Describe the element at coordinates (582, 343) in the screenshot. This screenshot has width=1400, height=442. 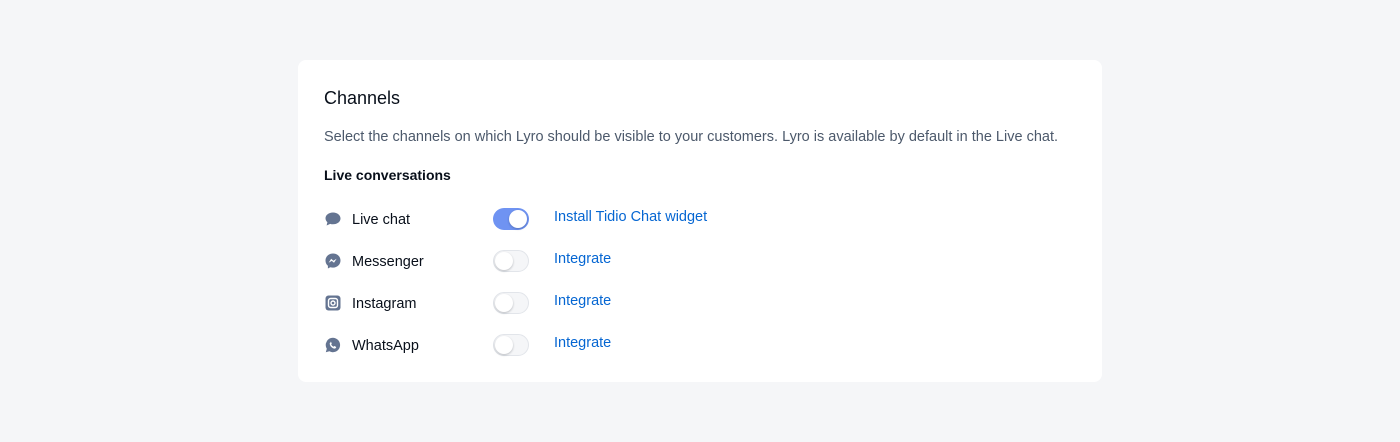
I see `whatsapp-integrate-link: Integrate` at that location.